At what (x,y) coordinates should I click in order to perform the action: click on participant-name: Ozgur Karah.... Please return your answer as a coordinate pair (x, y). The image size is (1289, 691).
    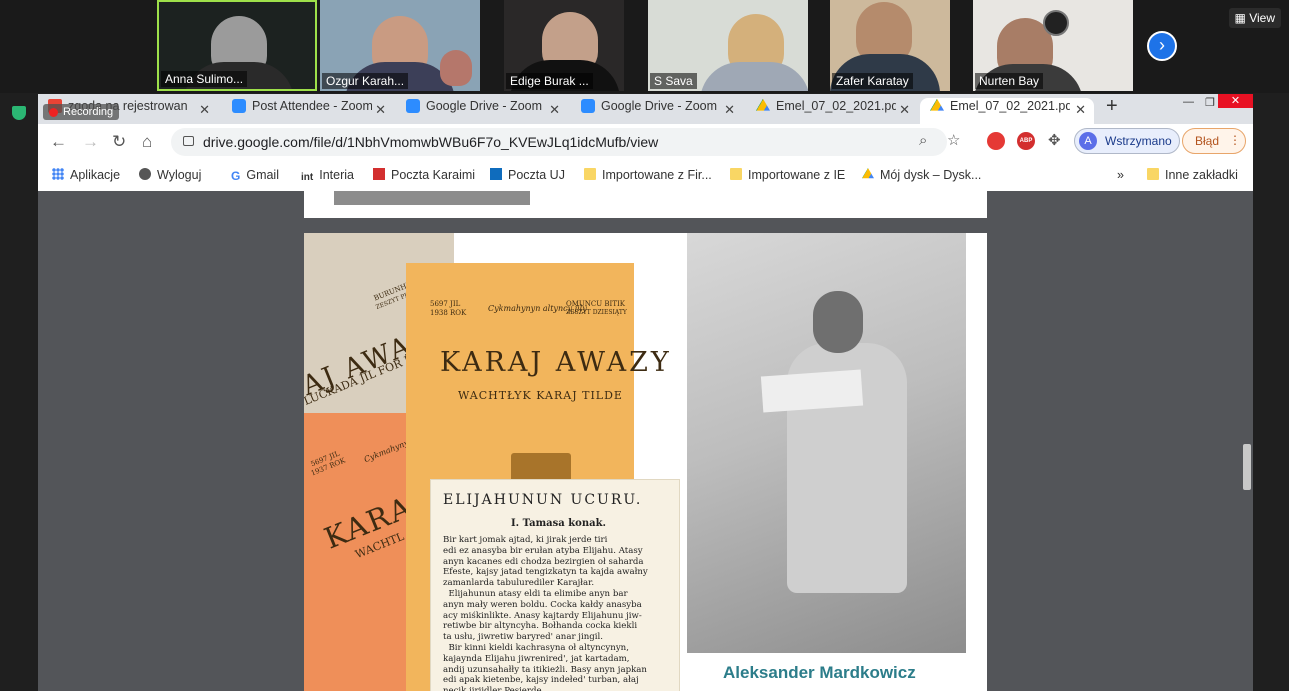
    Looking at the image, I should click on (365, 81).